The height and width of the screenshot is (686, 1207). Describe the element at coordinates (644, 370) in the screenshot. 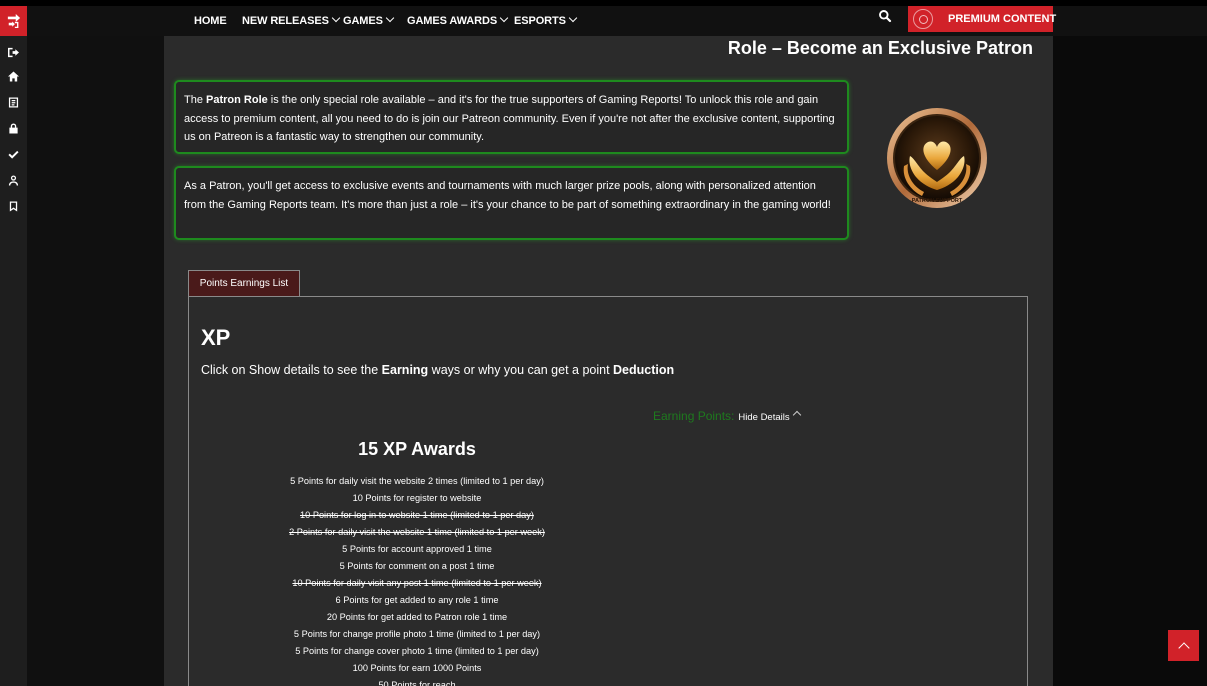

I see `desc-deduction: Deduction` at that location.